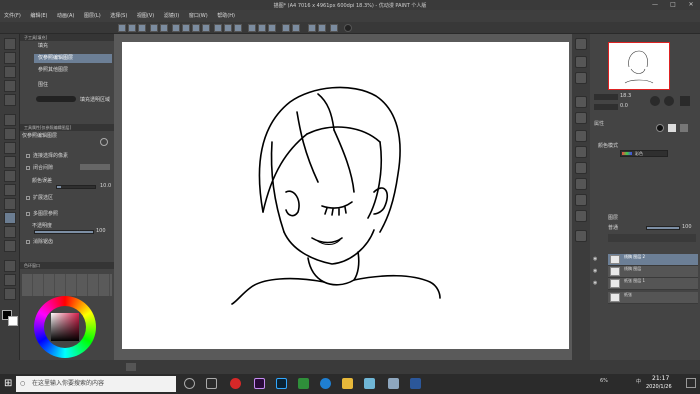 Image resolution: width=700 pixels, height=394 pixels. Describe the element at coordinates (95, 167) in the screenshot. I see `close-gap-level-picker` at that location.